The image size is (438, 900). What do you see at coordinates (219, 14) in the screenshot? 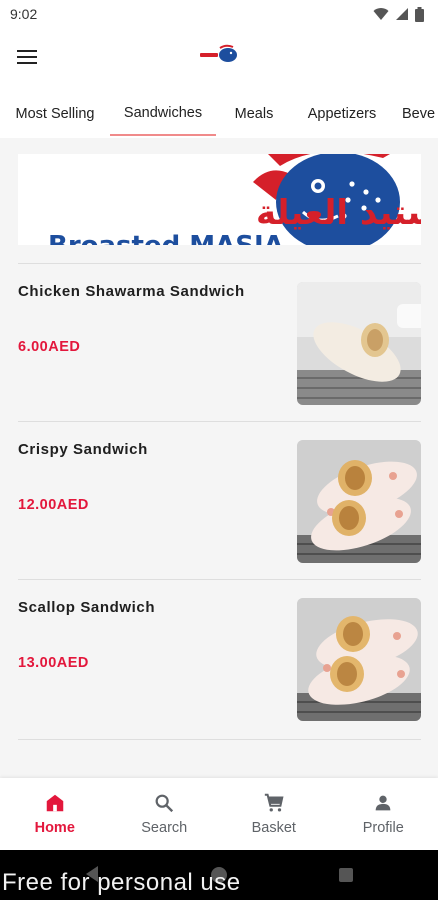
I see `status-bar: 9:02` at bounding box center [219, 14].